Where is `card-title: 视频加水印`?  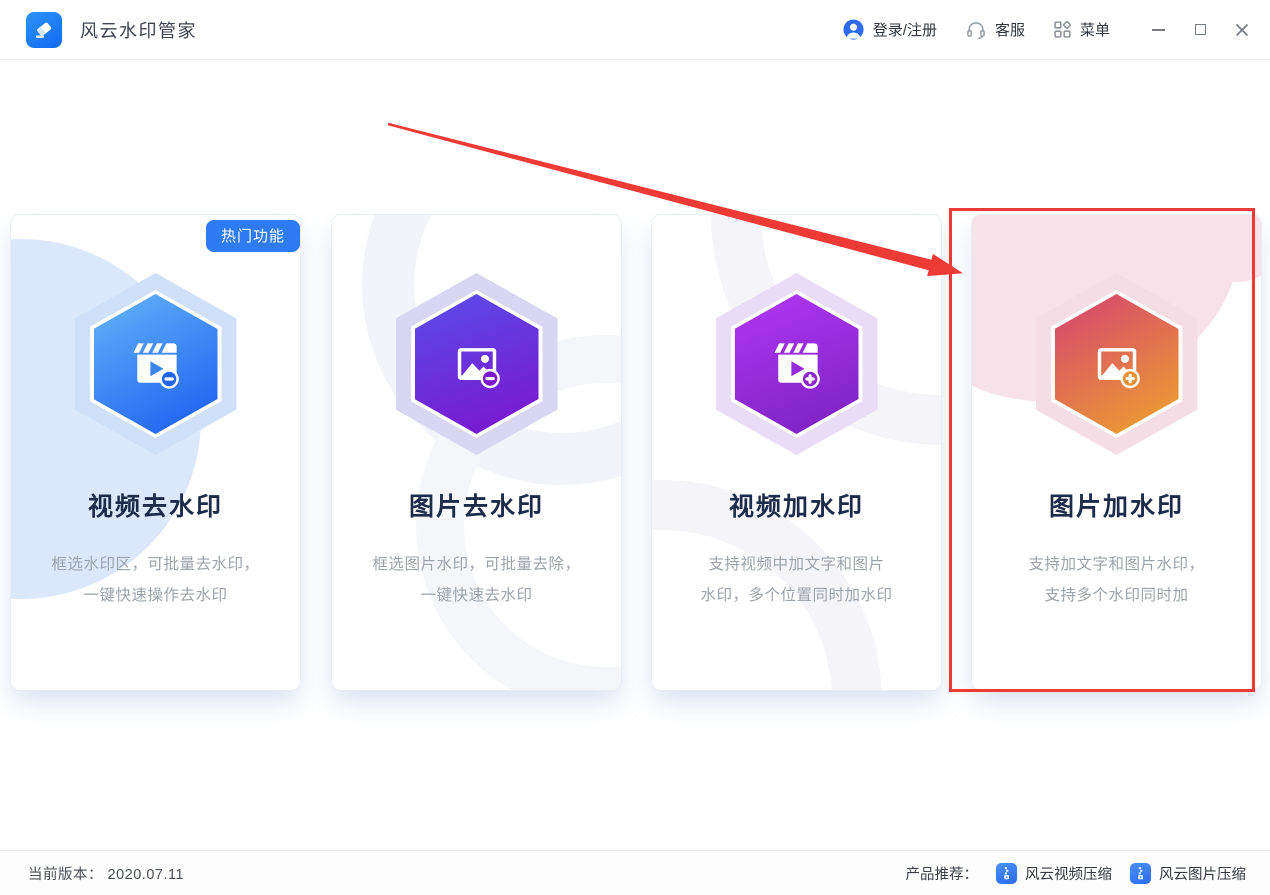
card-title: 视频加水印 is located at coordinates (796, 507).